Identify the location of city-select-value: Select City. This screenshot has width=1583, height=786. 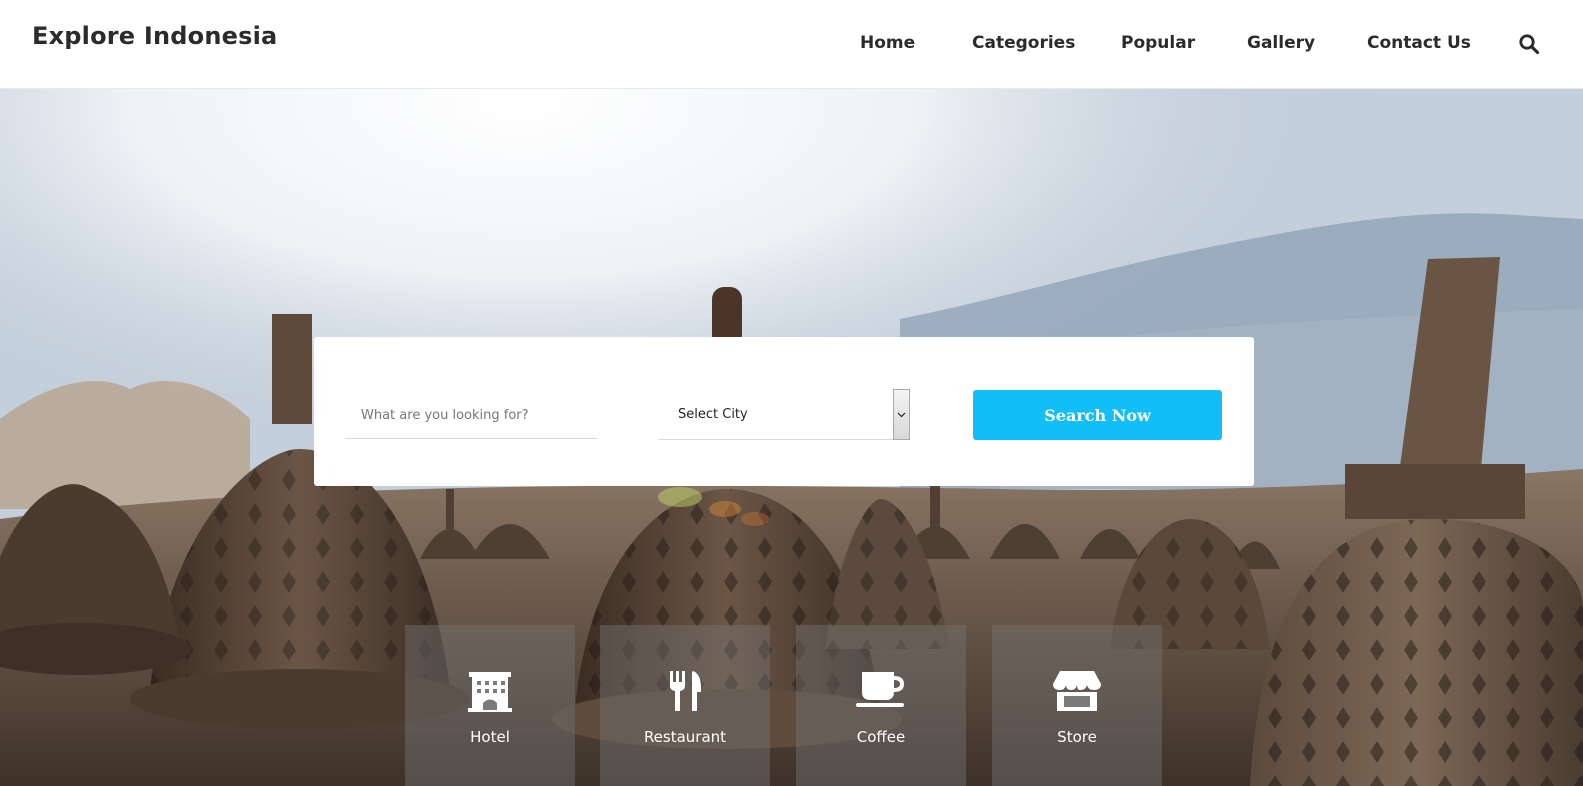
(713, 414).